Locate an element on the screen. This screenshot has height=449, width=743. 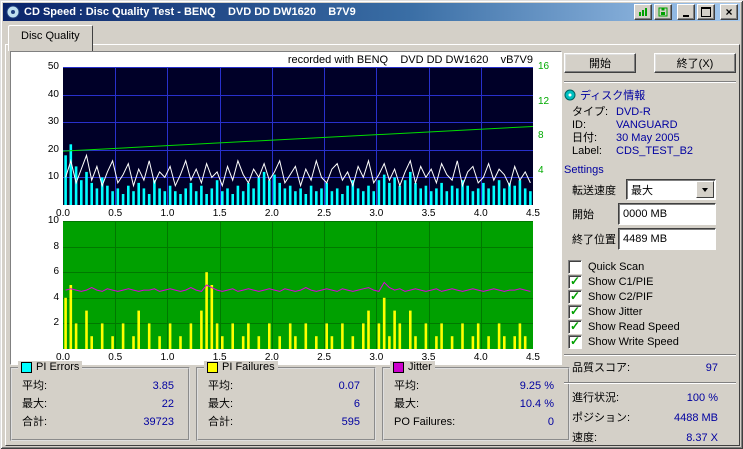
start-button: 開始 is located at coordinates (600, 63).